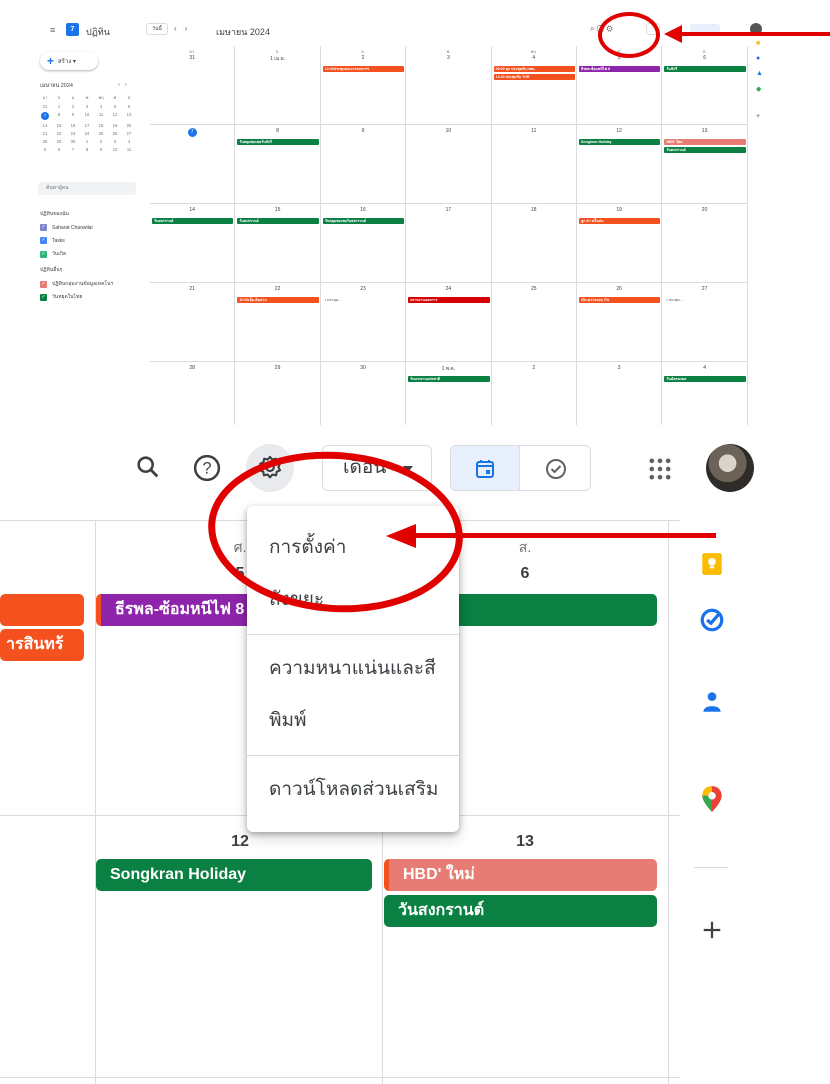 This screenshot has width=830, height=1084. What do you see at coordinates (705, 243) in the screenshot?
I see `day-cell: 20` at bounding box center [705, 243].